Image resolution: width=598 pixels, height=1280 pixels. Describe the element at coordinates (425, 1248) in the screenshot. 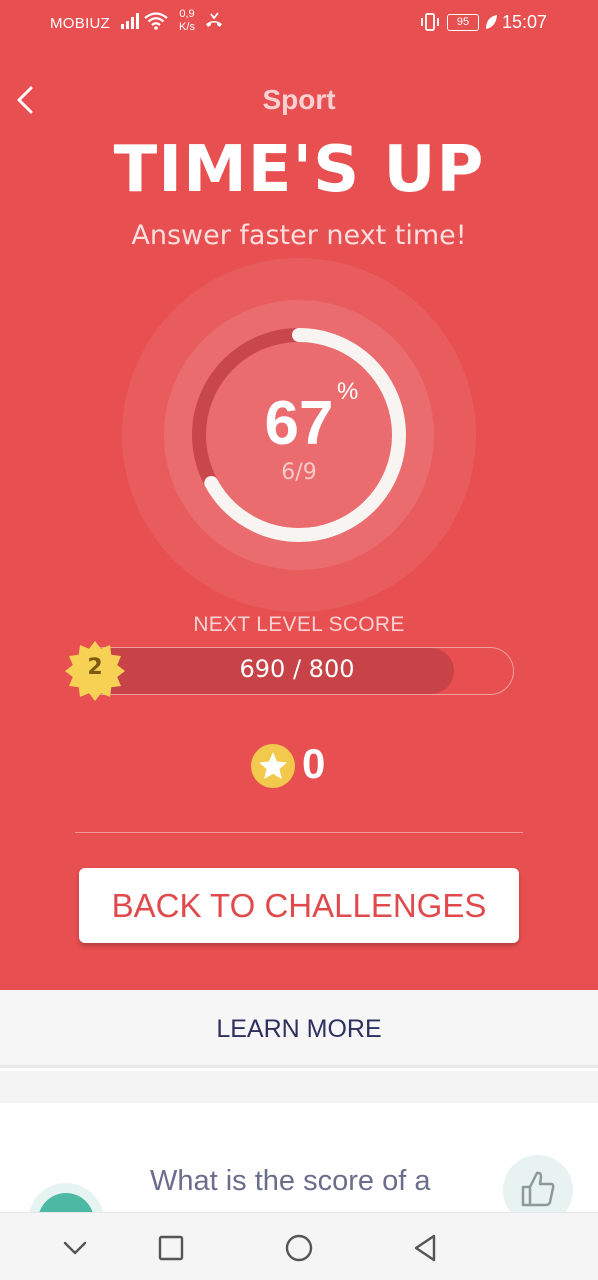

I see `triangle-back-icon` at that location.